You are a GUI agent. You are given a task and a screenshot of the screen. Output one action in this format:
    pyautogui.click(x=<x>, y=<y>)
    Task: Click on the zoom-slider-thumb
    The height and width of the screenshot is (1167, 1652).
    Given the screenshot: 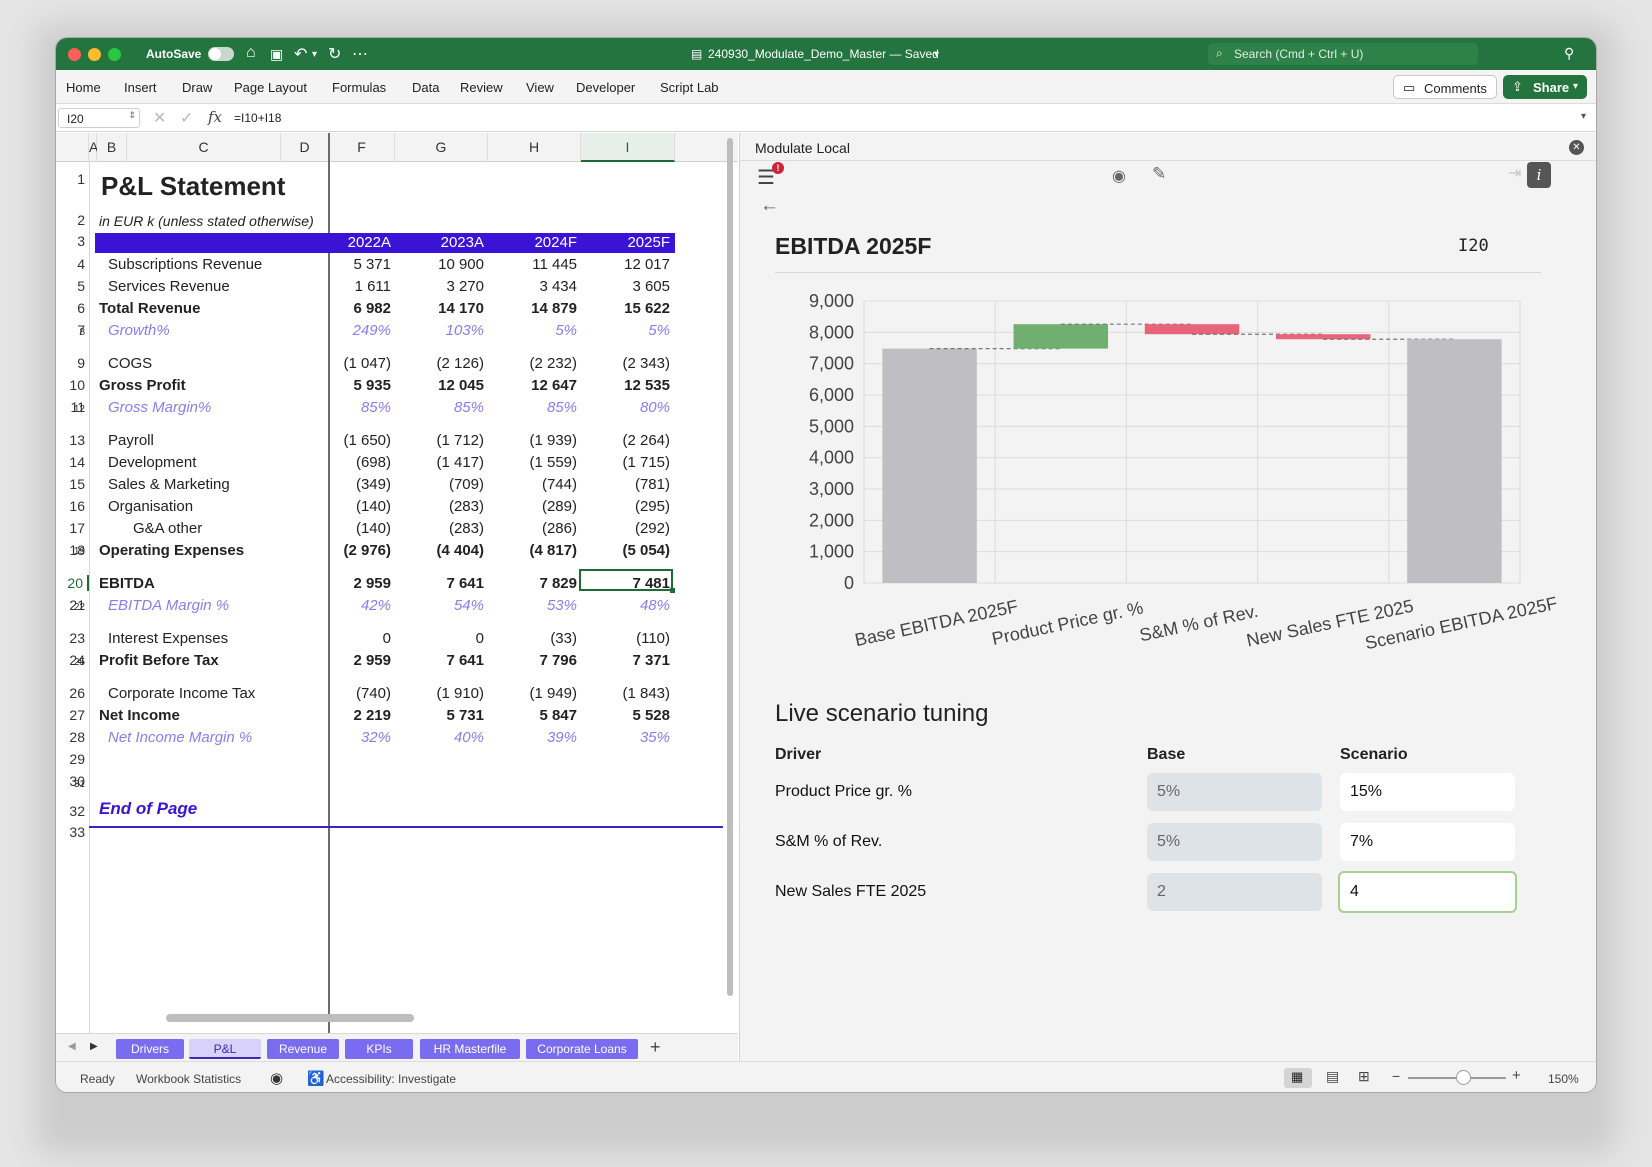 What is the action you would take?
    pyautogui.click(x=1463, y=1077)
    